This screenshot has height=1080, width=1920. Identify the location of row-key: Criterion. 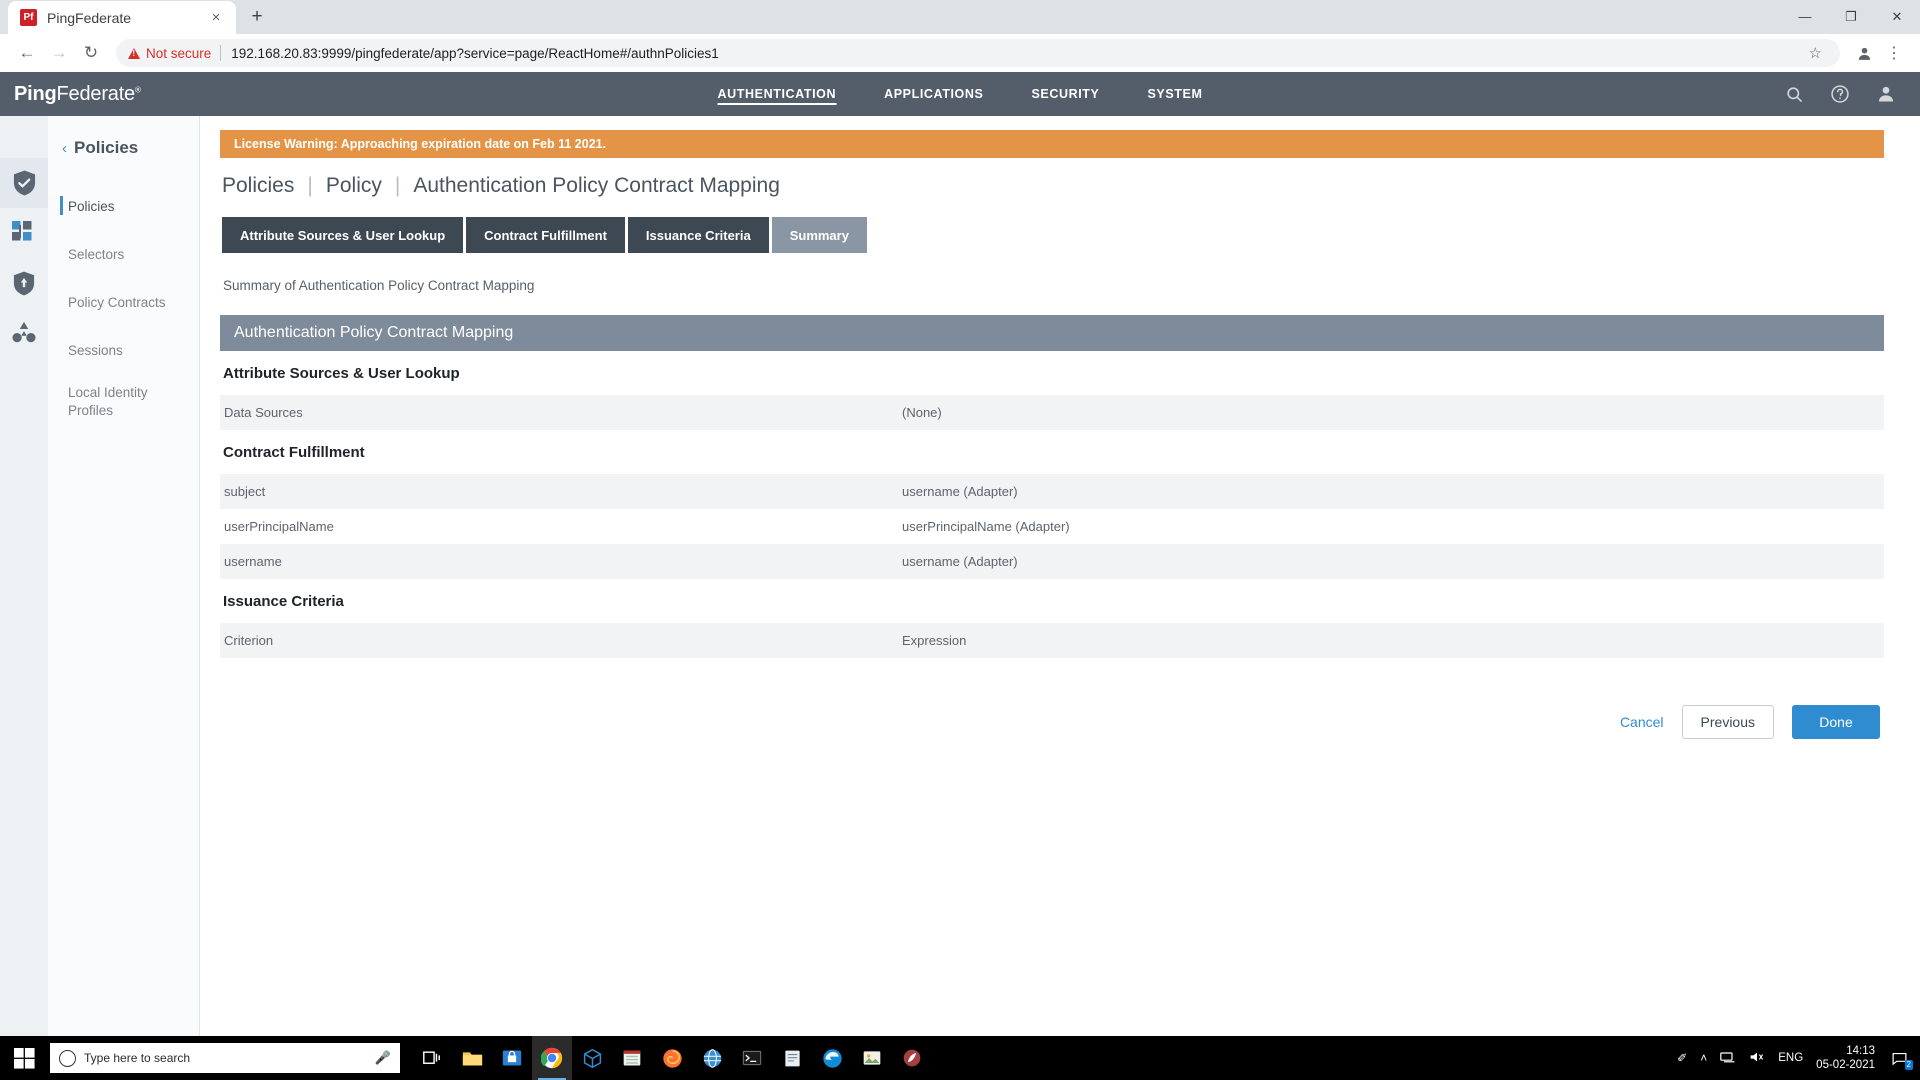
(249, 640).